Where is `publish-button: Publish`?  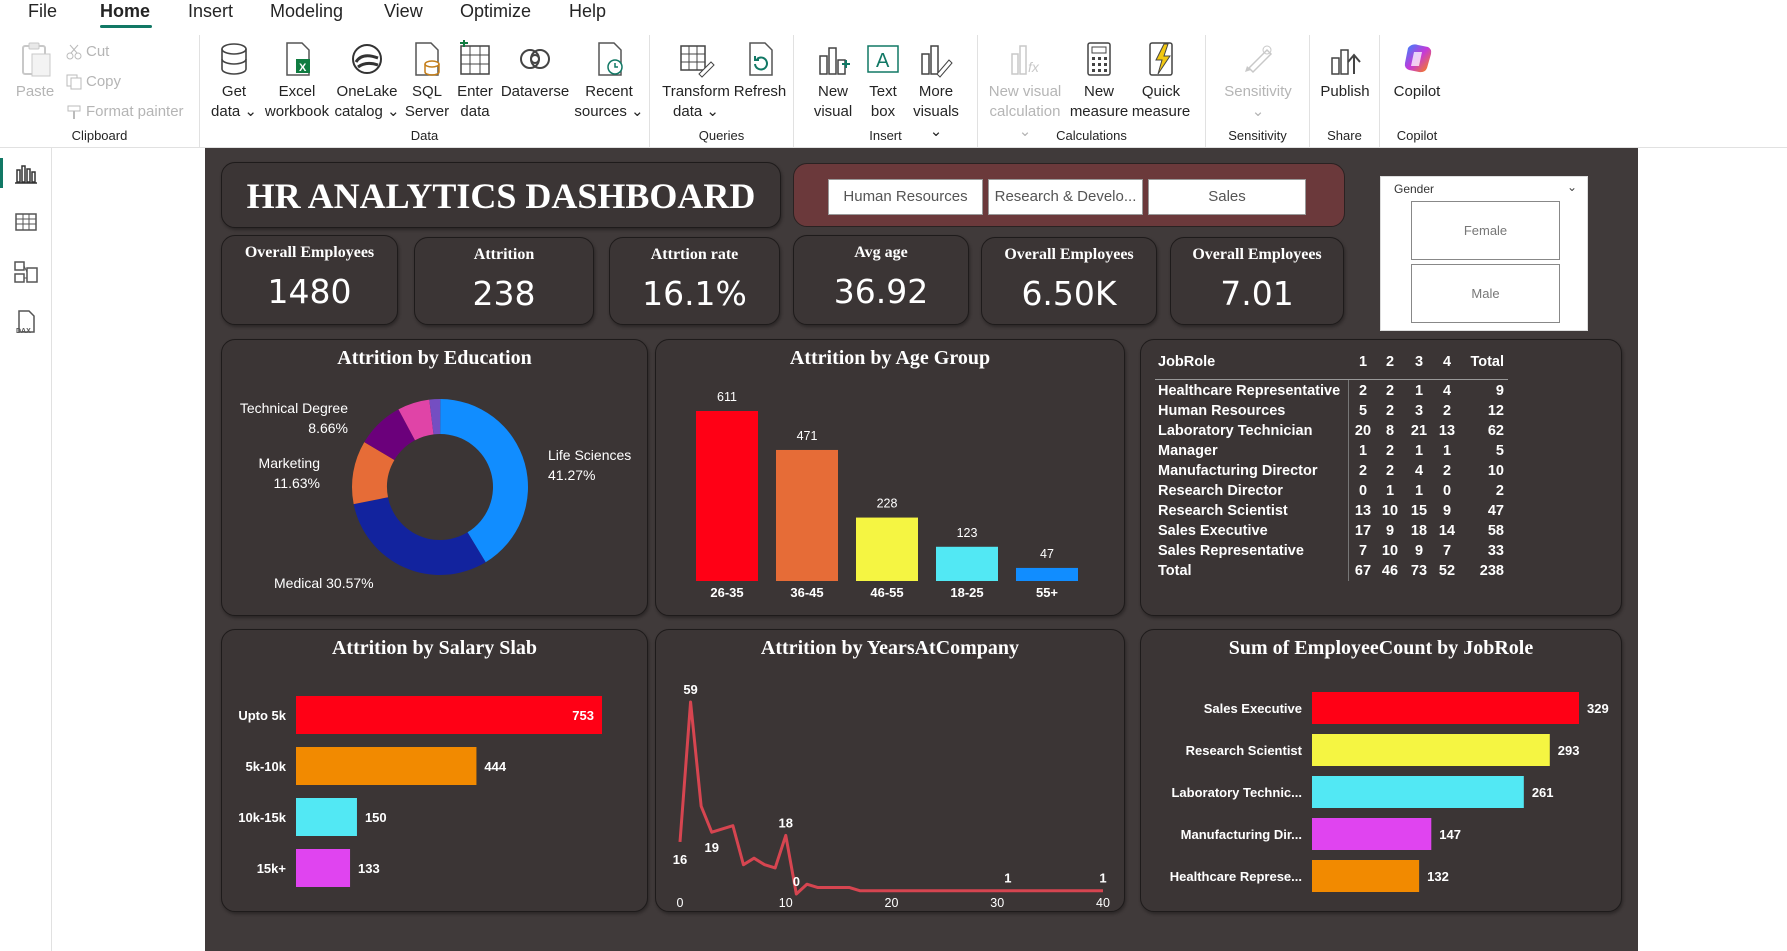 publish-button: Publish is located at coordinates (1345, 71).